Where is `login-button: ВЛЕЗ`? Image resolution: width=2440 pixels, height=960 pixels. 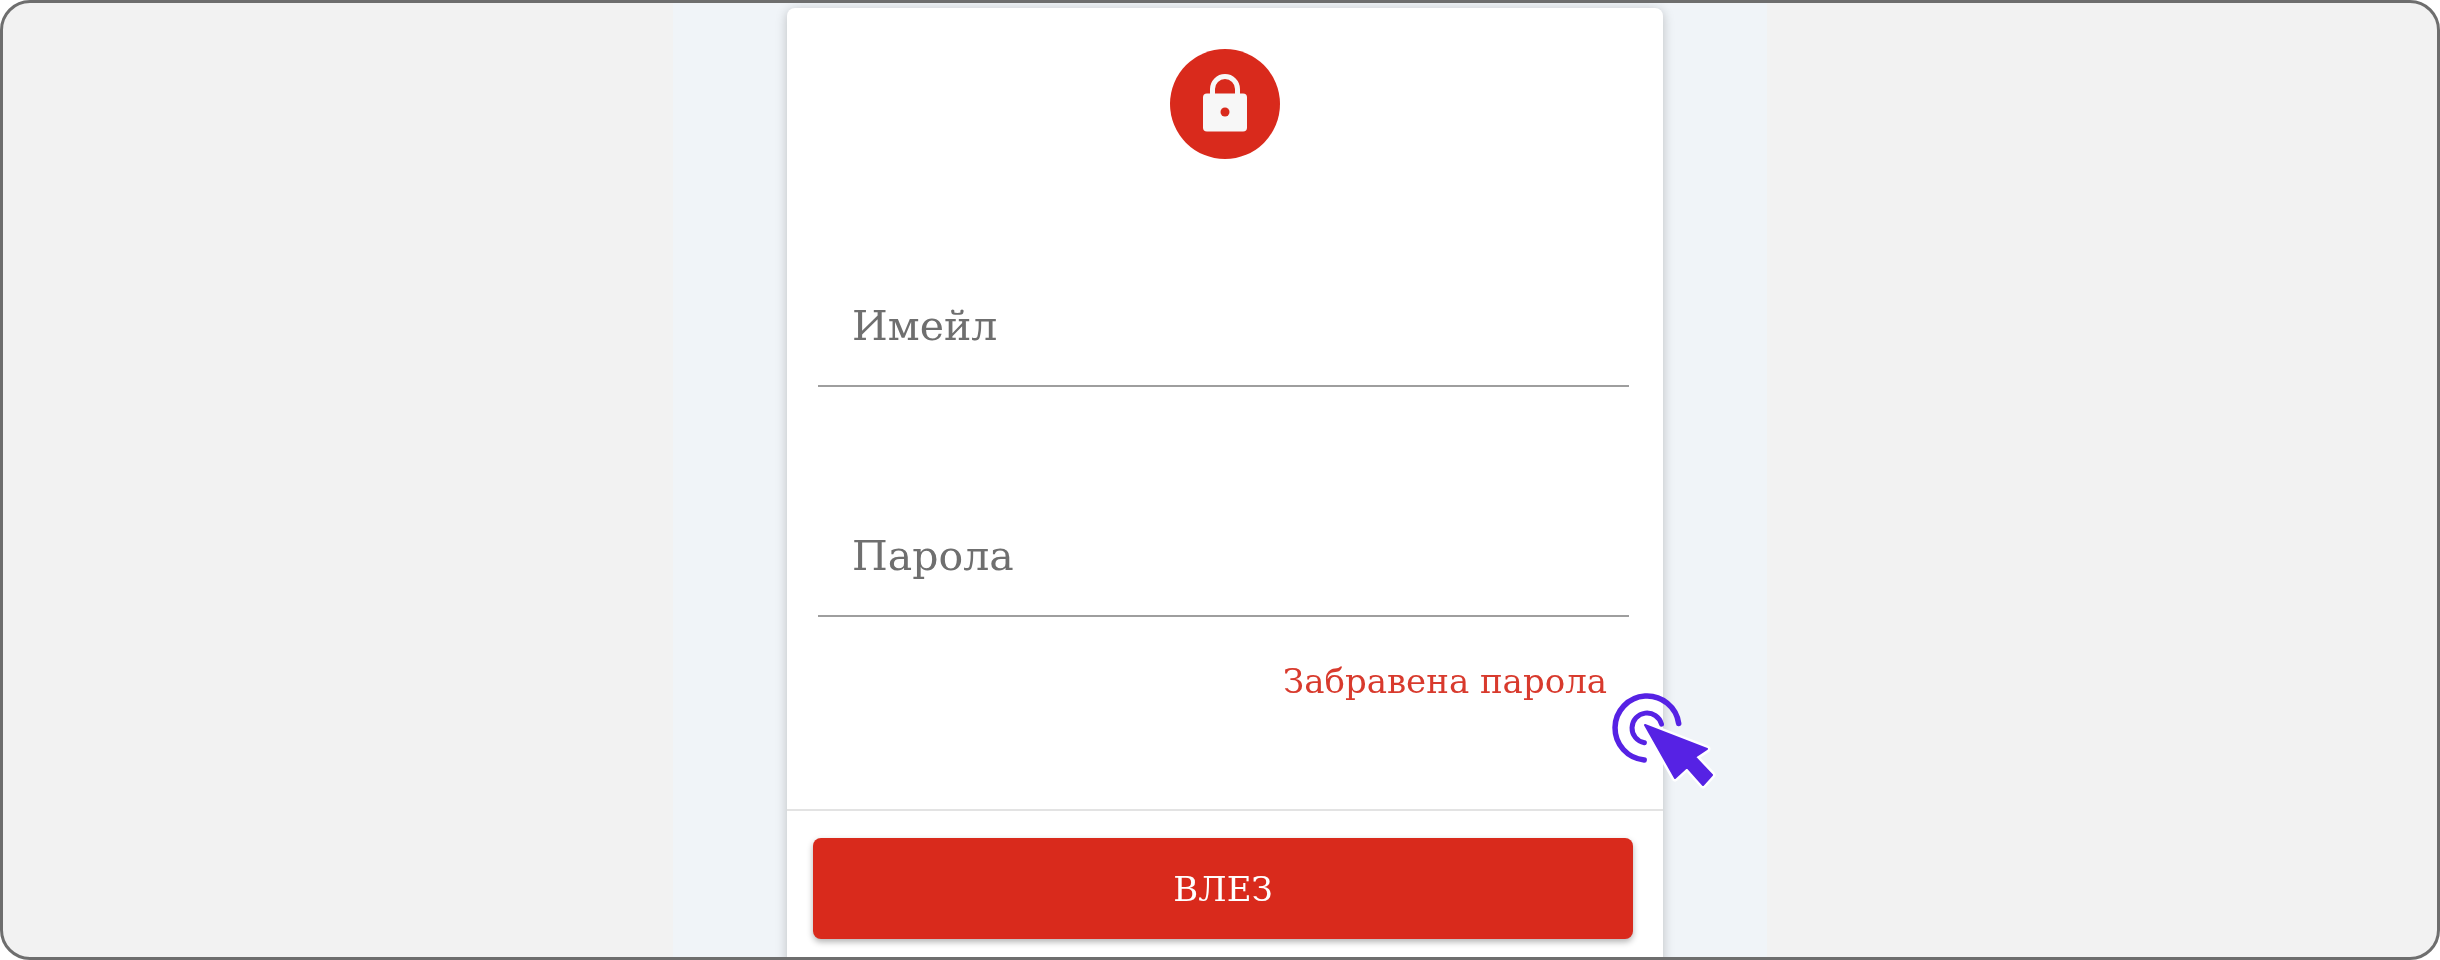
login-button: ВЛЕЗ is located at coordinates (1223, 888).